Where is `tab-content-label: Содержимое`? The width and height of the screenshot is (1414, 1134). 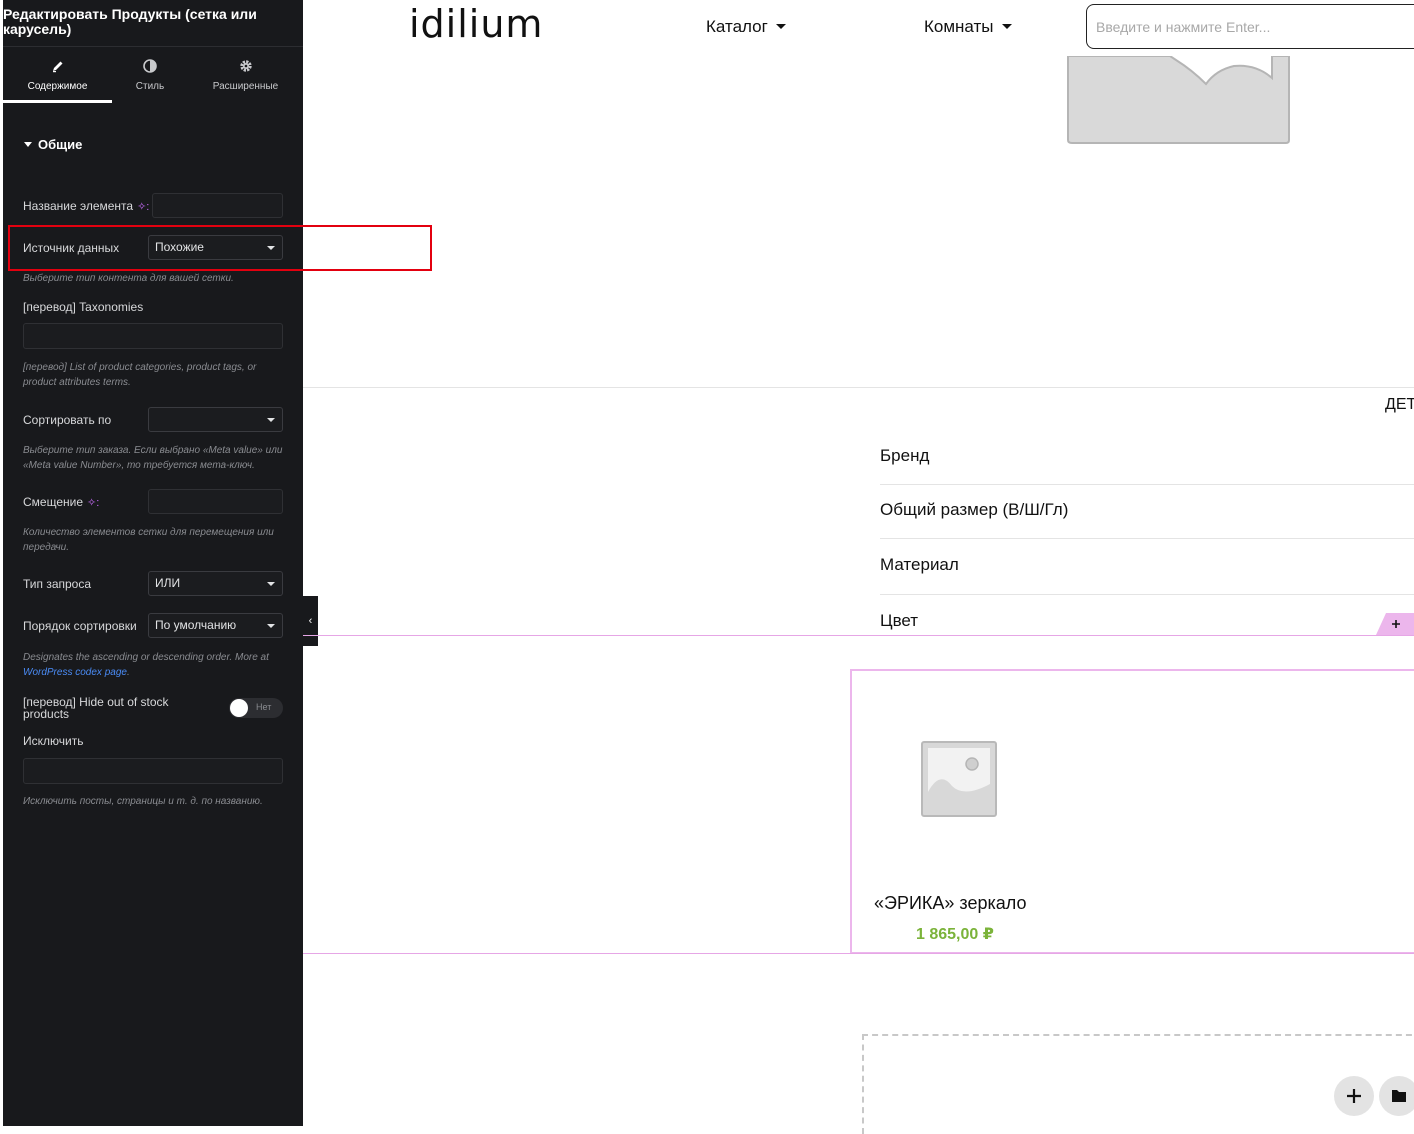 tab-content-label: Содержимое is located at coordinates (57, 86).